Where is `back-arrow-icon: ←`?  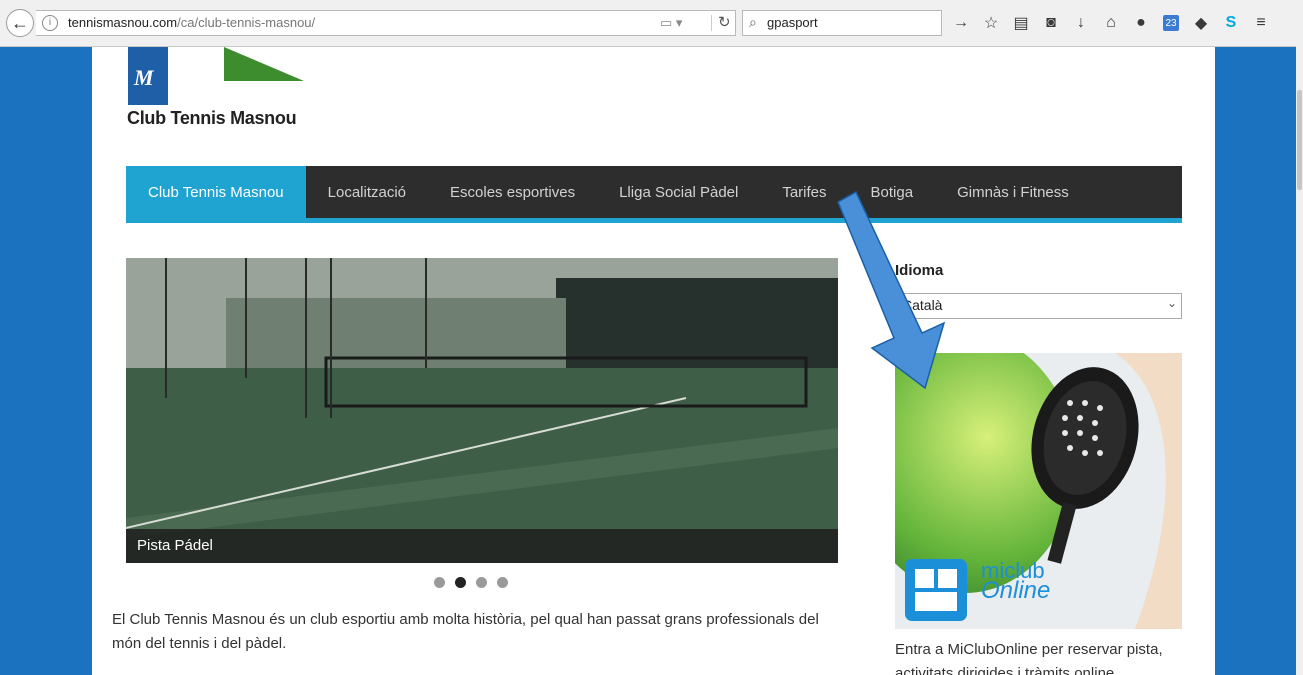 back-arrow-icon: ← is located at coordinates (20, 23).